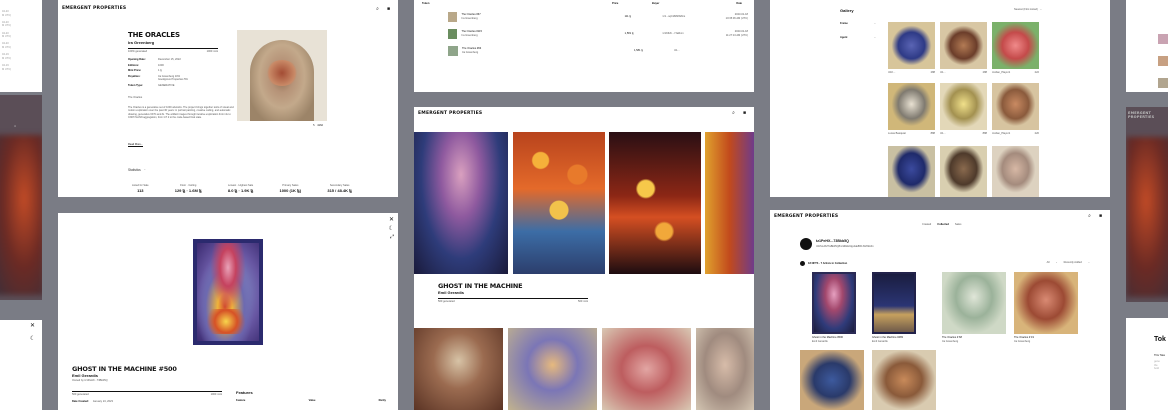 The height and width of the screenshot is (410, 1168). What do you see at coordinates (1015, 48) in the screenshot?
I see `gallery-card: Jordan_Player1 222` at bounding box center [1015, 48].